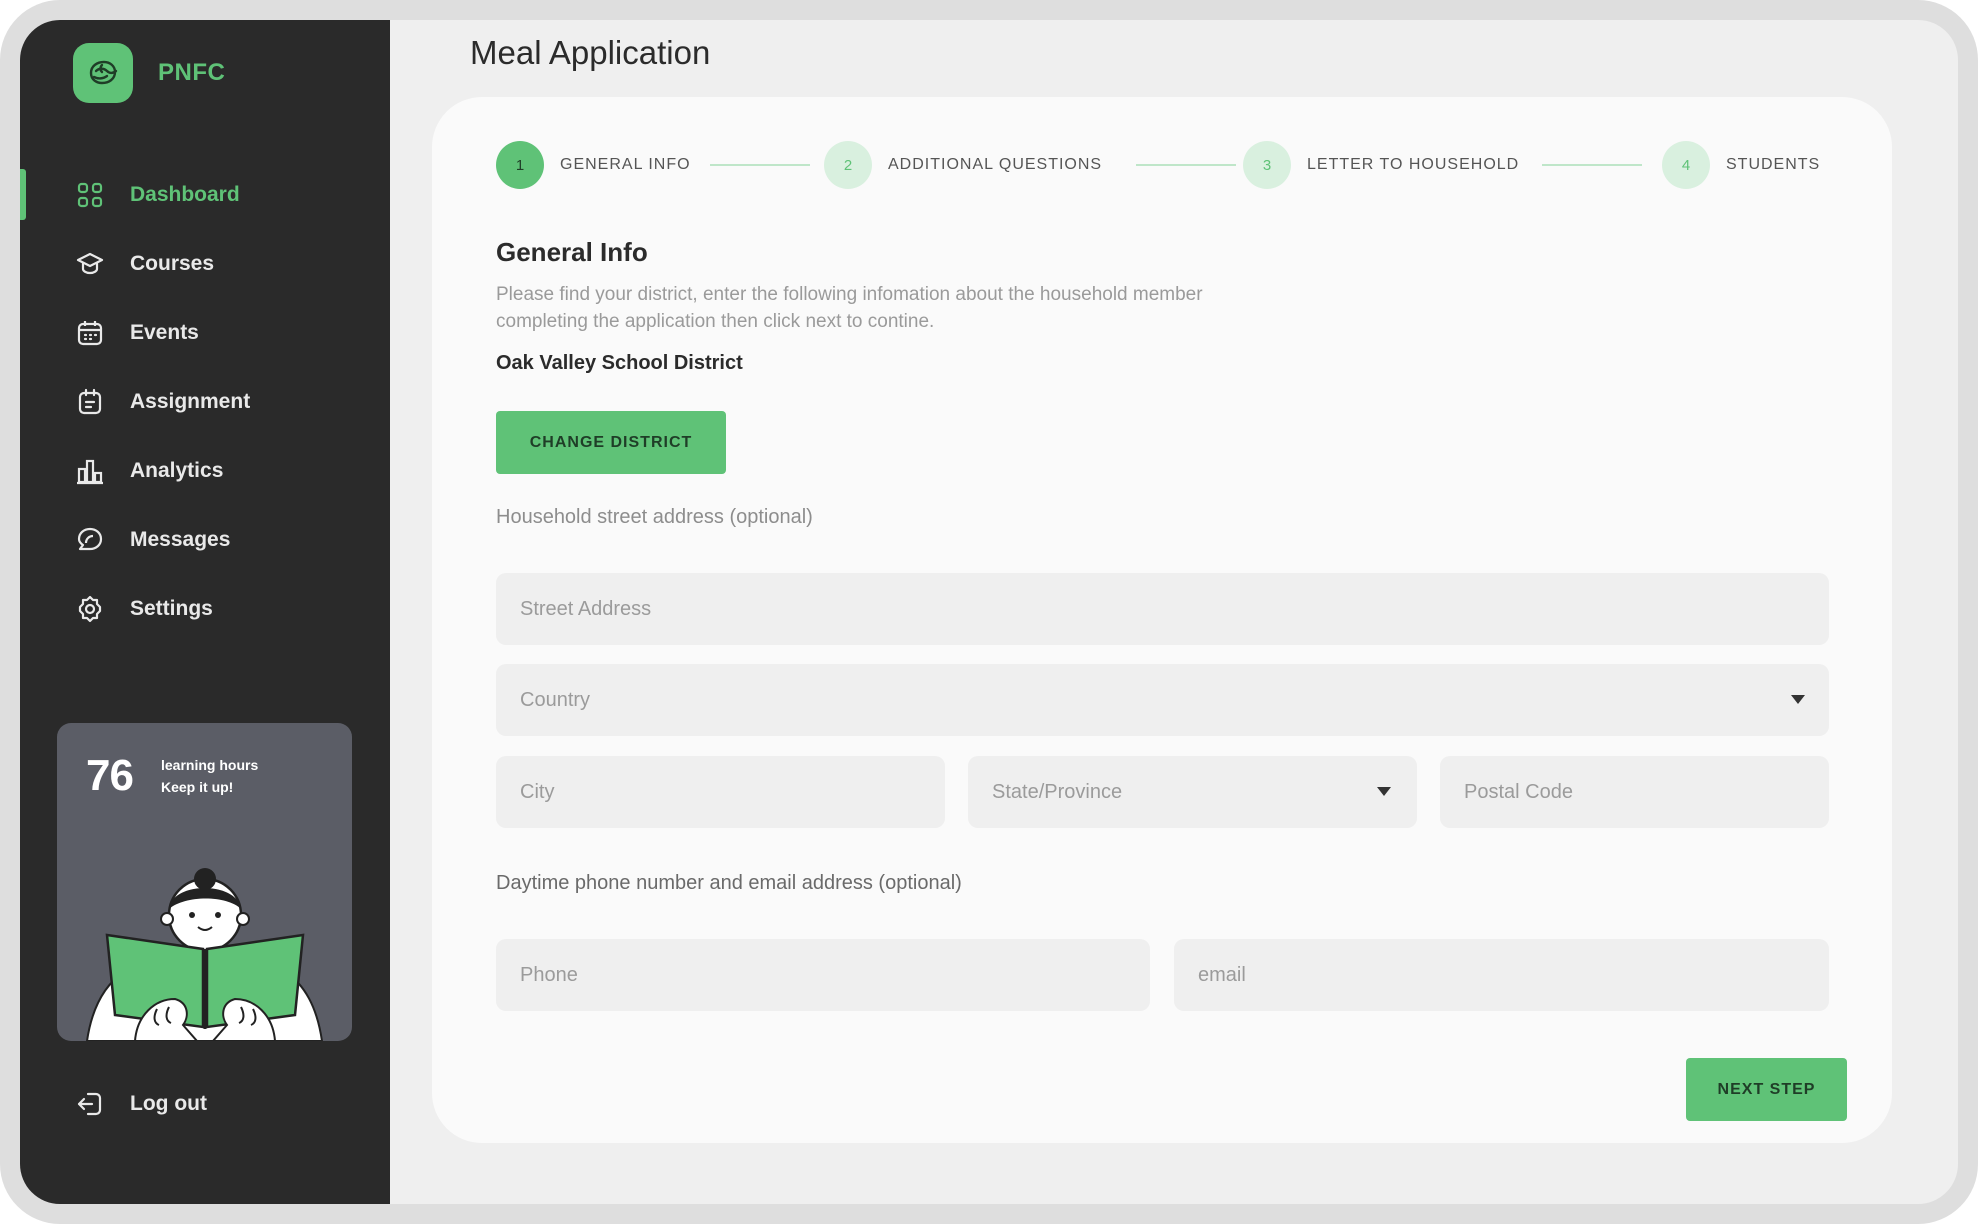 The image size is (1978, 1224). Describe the element at coordinates (654, 517) in the screenshot. I see `address-section-label: Household street address (optional)` at that location.